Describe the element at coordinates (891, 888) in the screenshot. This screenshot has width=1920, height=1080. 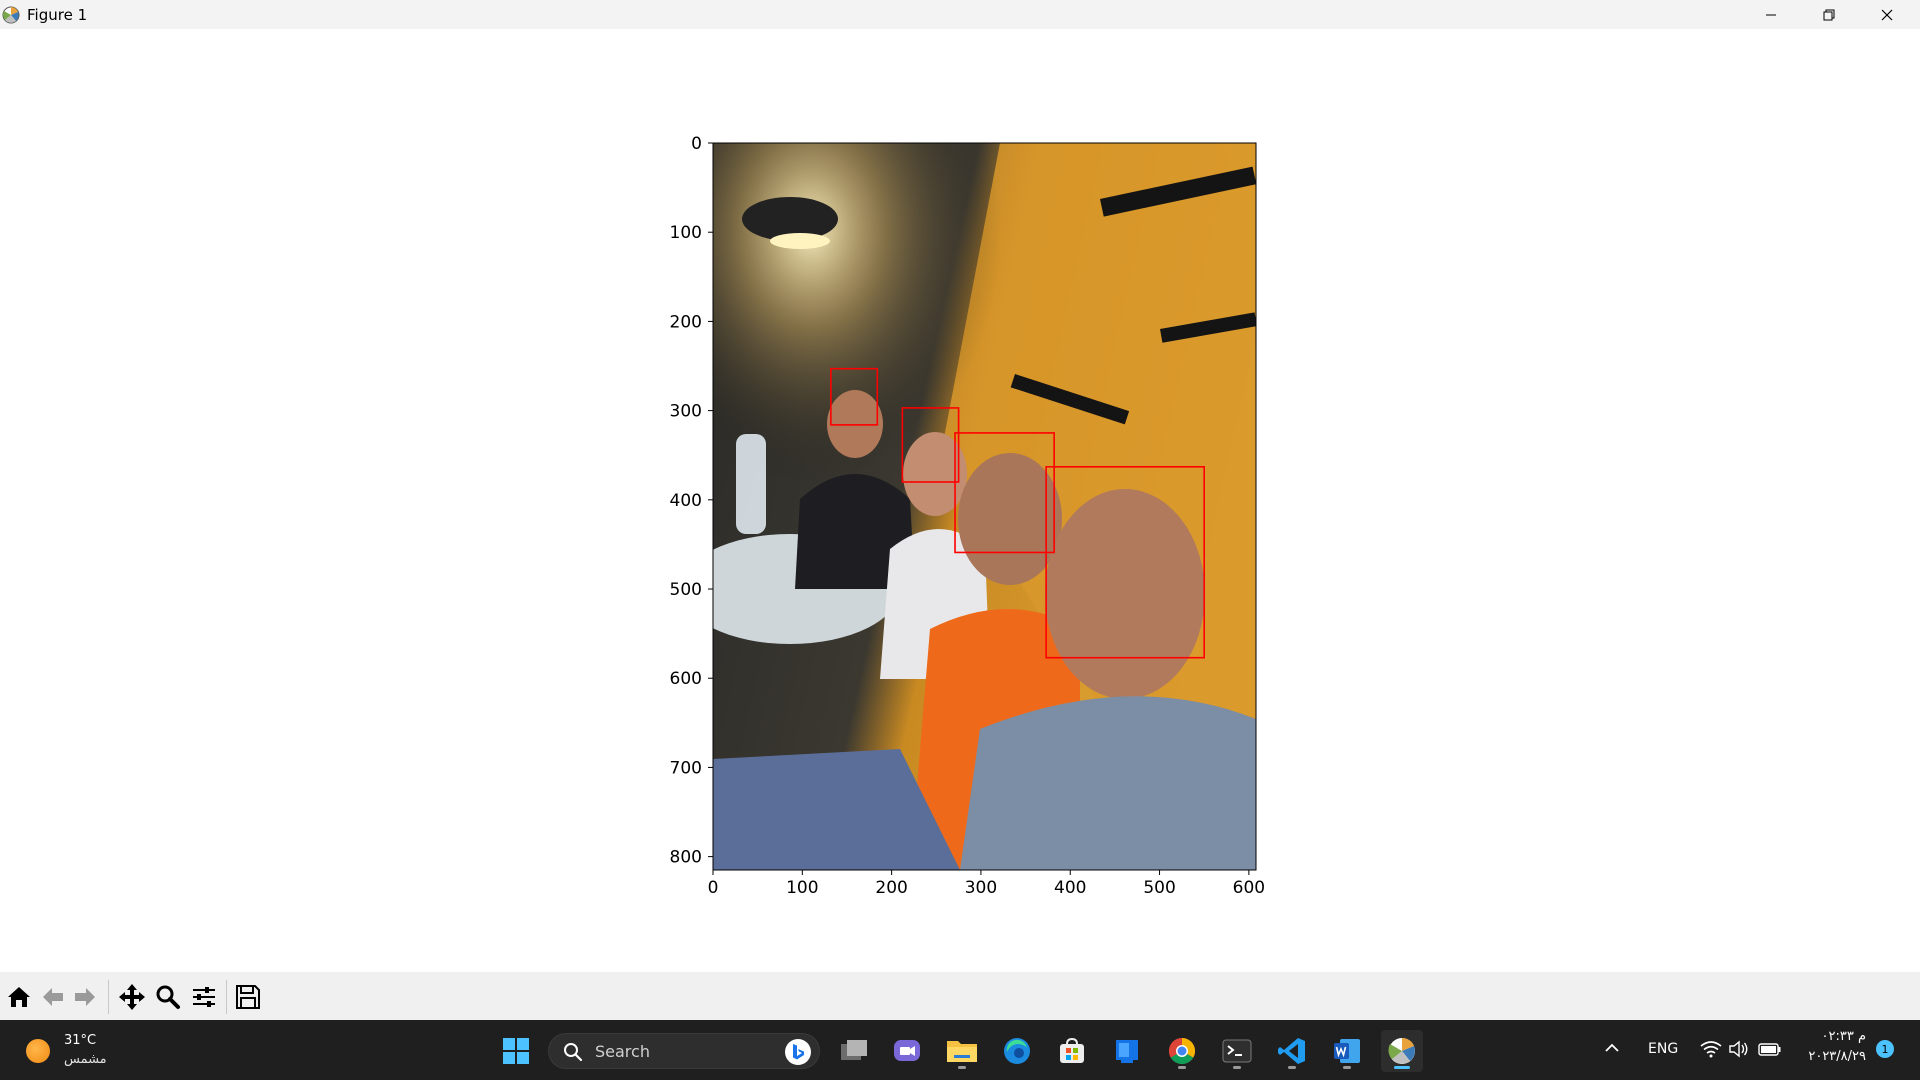
I see `x-tick-label: 200` at that location.